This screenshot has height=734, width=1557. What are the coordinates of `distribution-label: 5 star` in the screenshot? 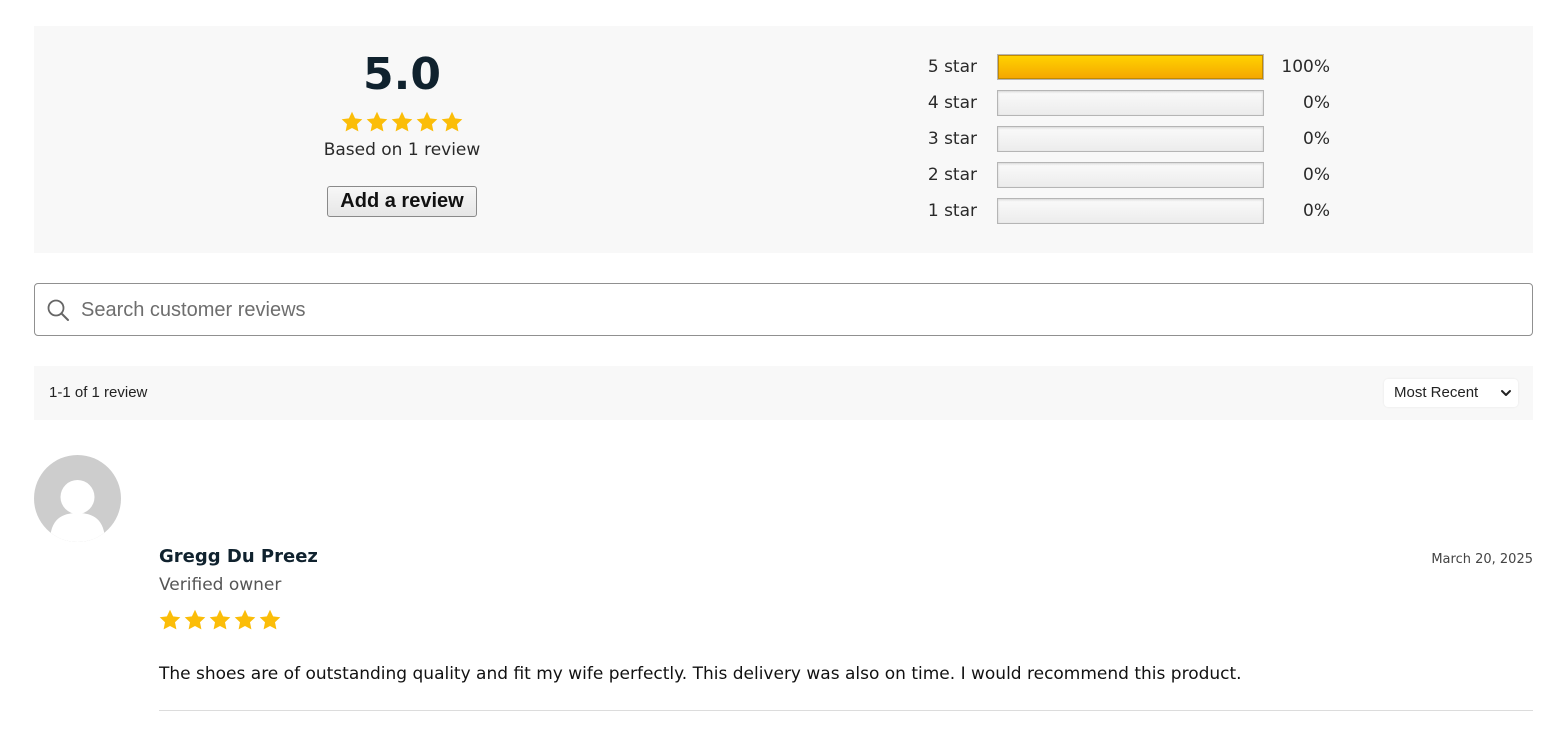 It's located at (952, 67).